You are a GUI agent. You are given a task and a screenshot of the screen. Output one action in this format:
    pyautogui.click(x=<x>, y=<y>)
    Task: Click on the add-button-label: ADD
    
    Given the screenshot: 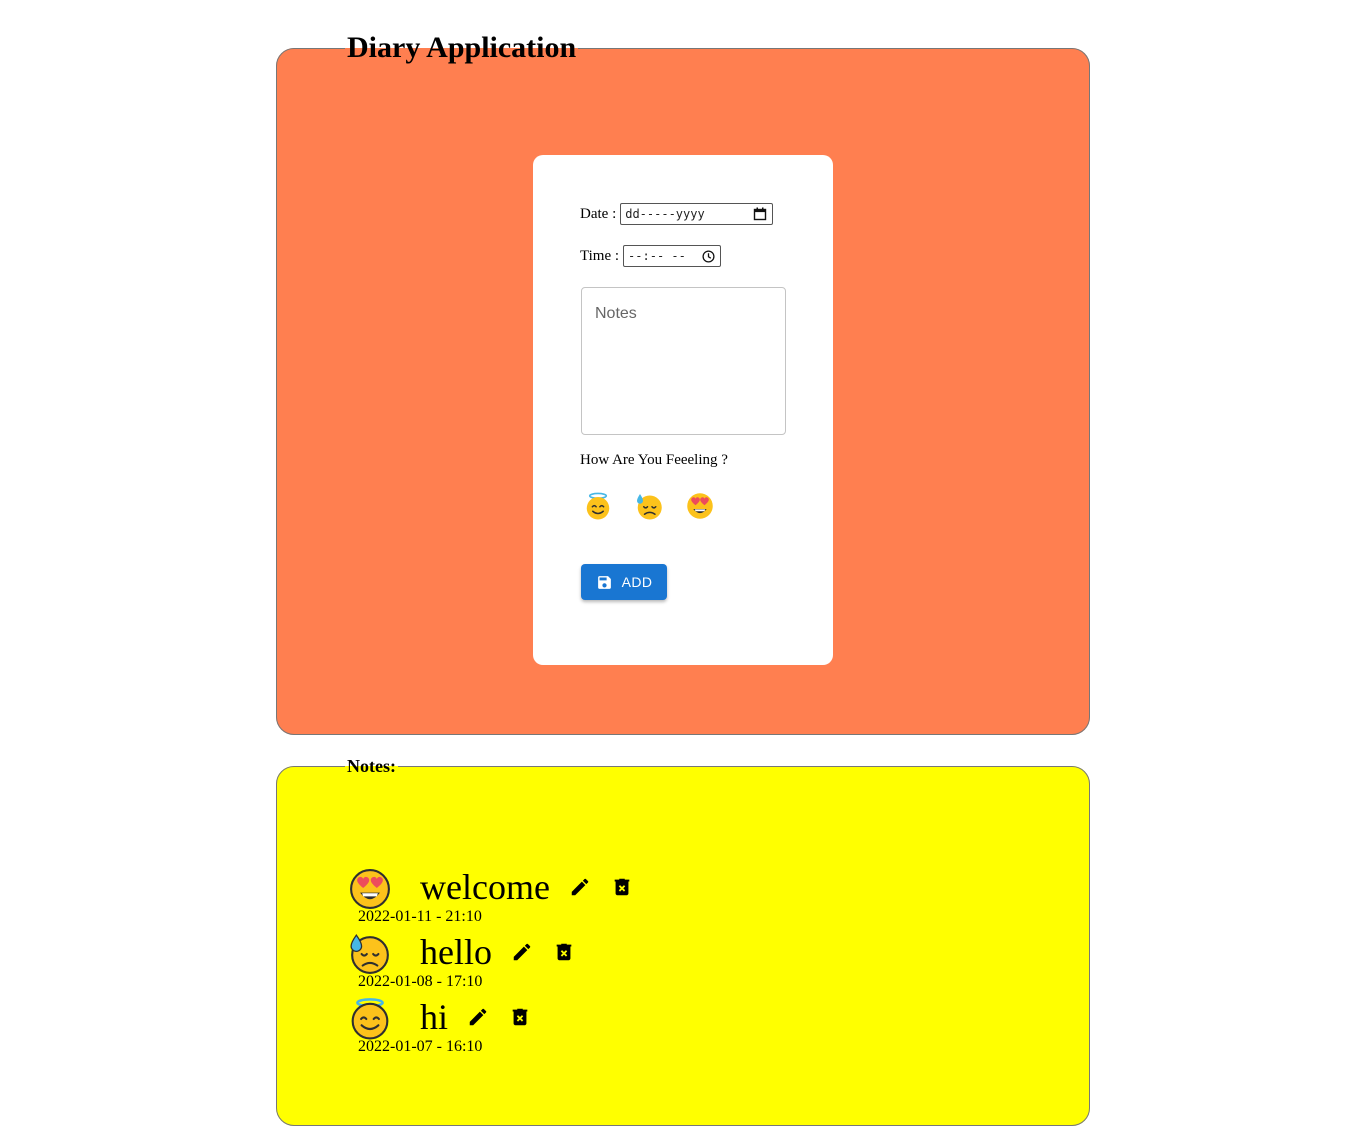 What is the action you would take?
    pyautogui.click(x=637, y=582)
    